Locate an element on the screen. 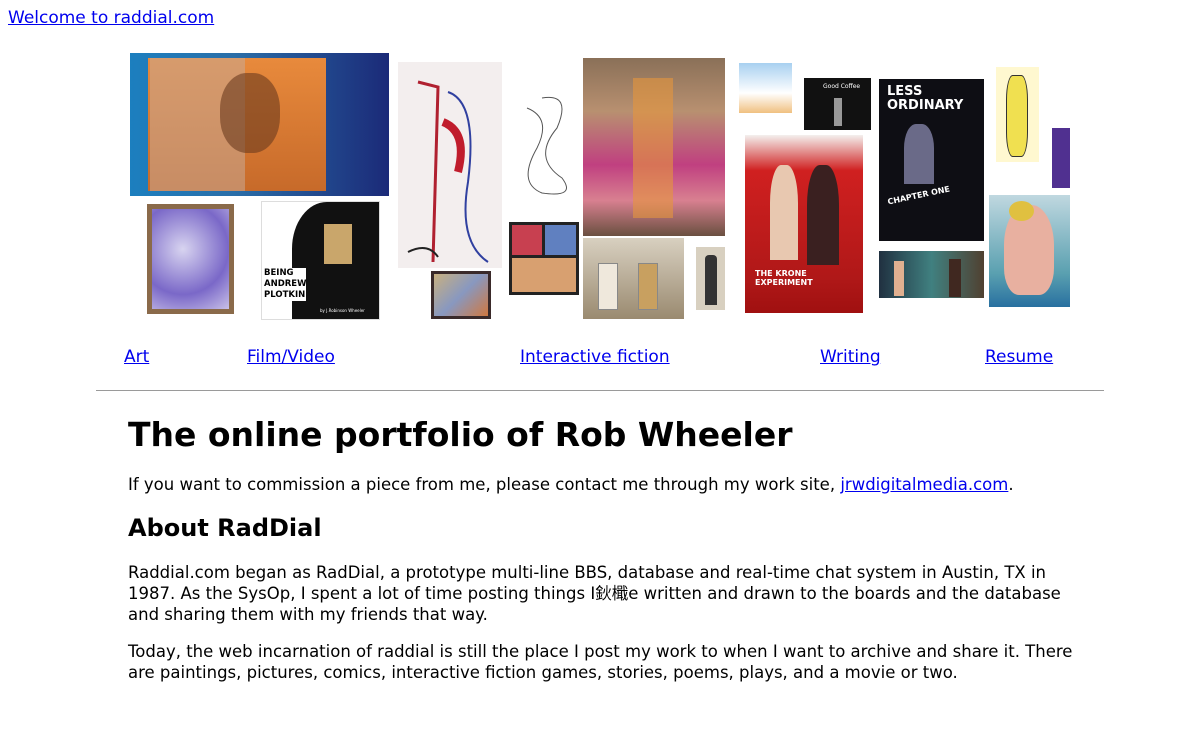  collage-figure-painting is located at coordinates (1029, 251).